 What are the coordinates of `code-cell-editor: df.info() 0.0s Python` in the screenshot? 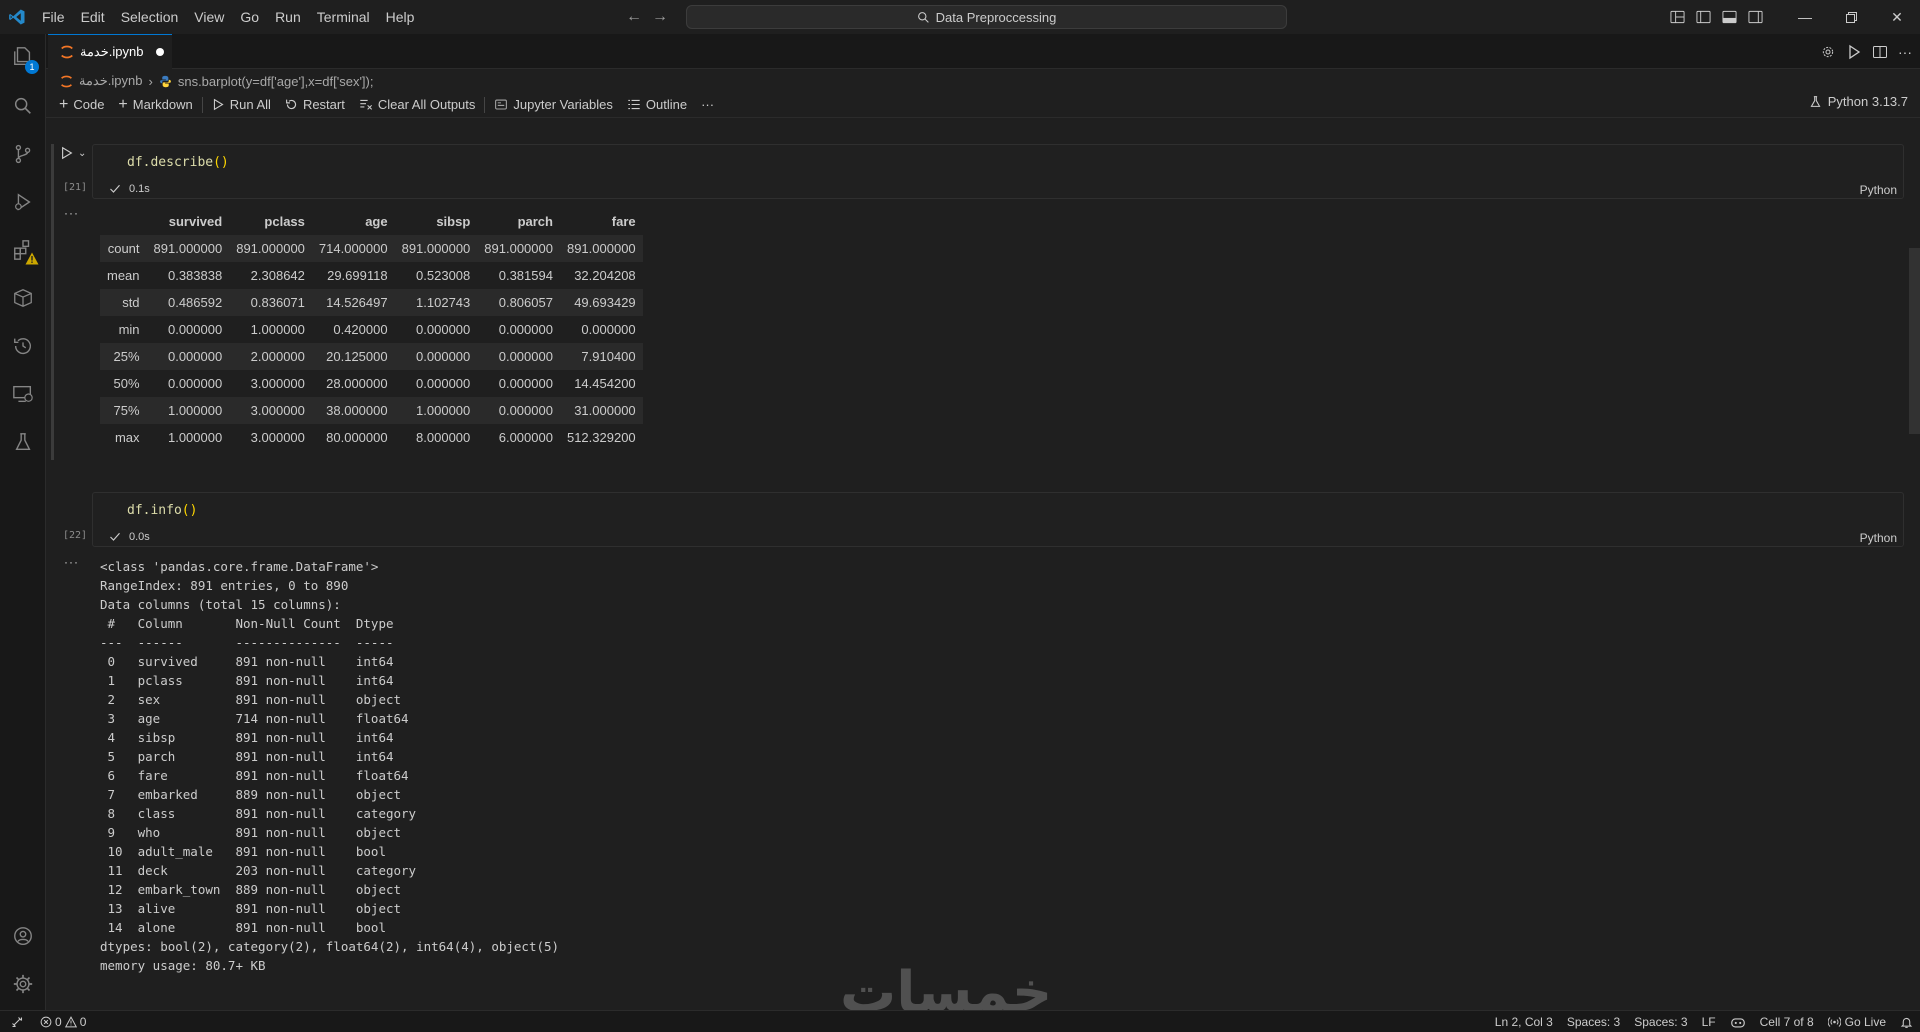 It's located at (998, 519).